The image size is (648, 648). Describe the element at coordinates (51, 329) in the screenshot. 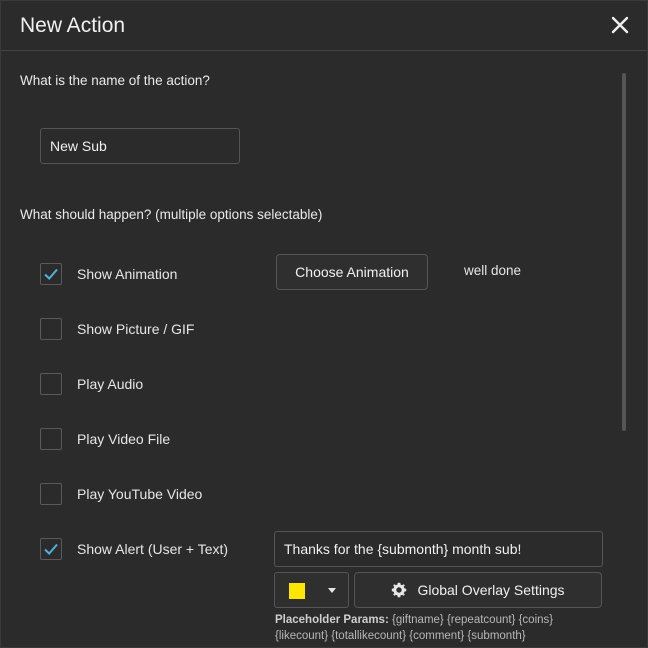

I see `show-picture-checkbox` at that location.